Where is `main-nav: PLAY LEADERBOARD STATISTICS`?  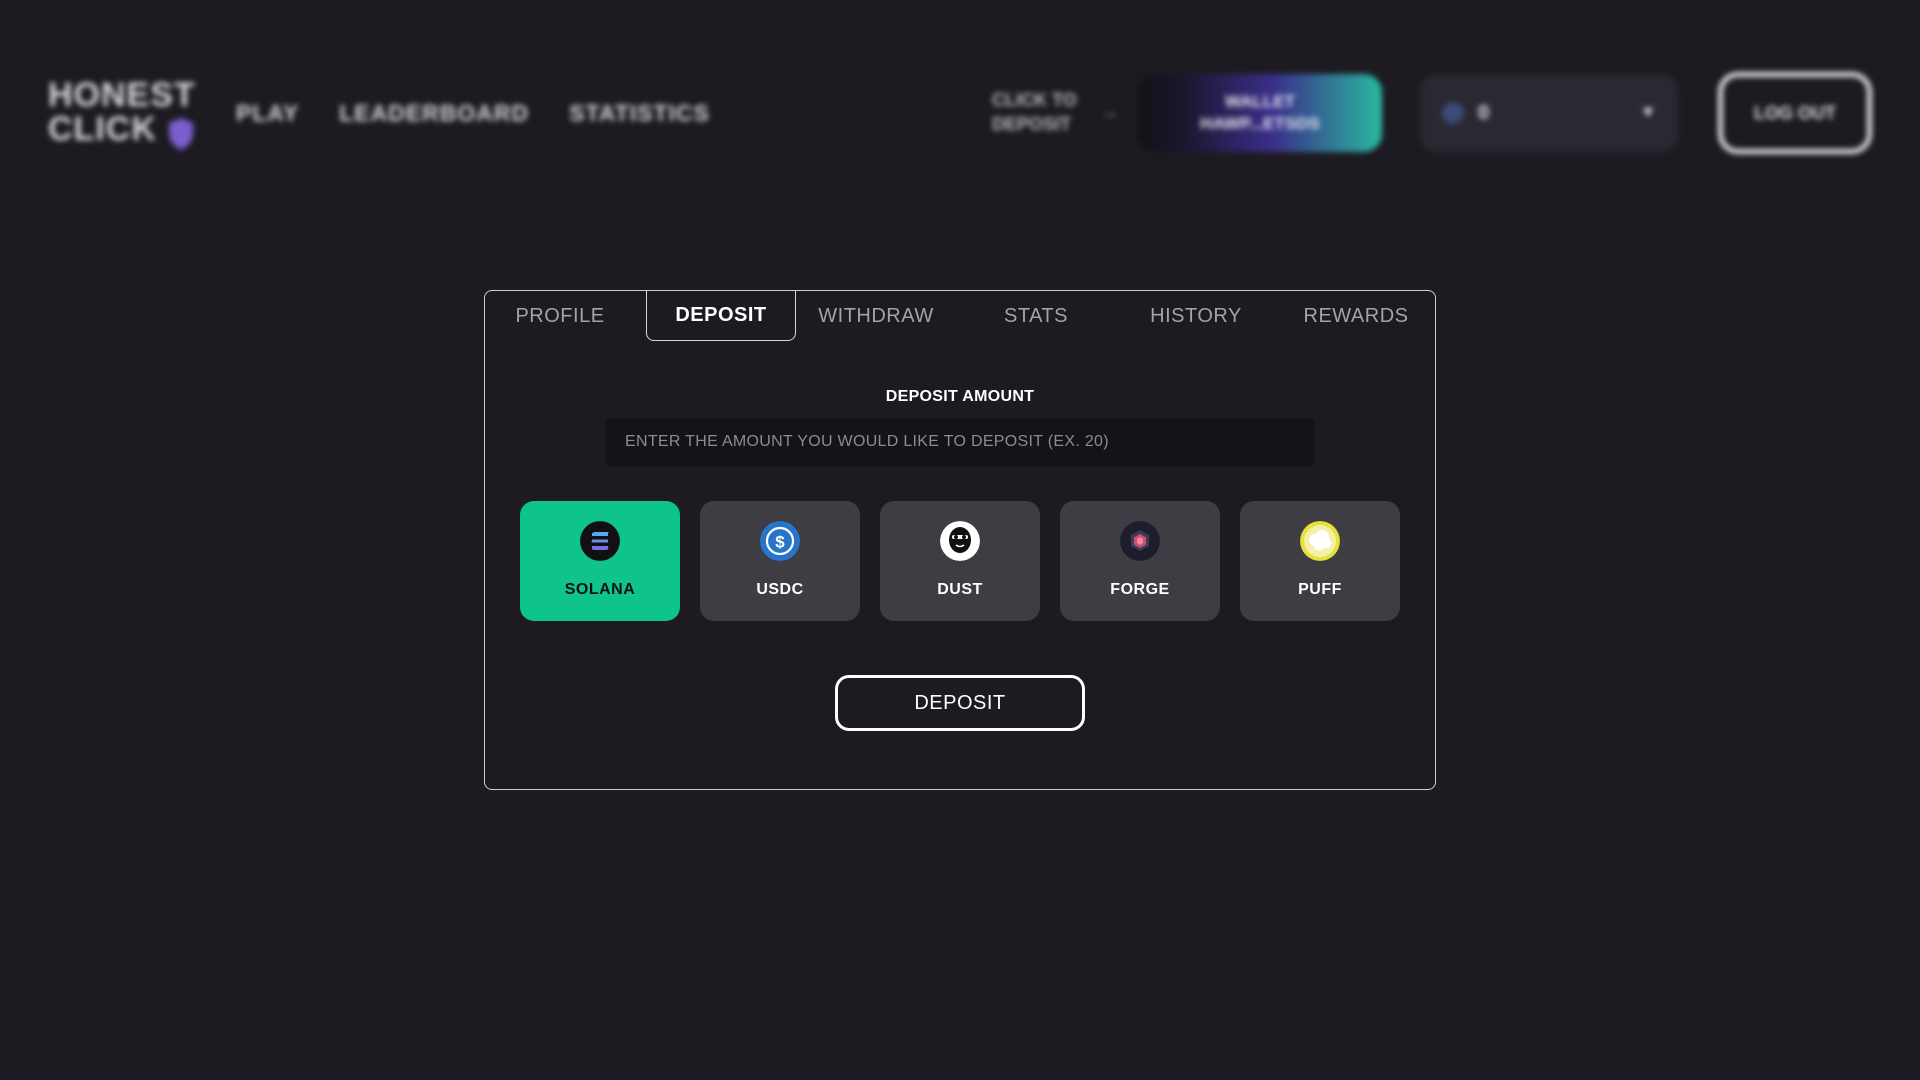
main-nav: PLAY LEADERBOARD STATISTICS is located at coordinates (473, 113).